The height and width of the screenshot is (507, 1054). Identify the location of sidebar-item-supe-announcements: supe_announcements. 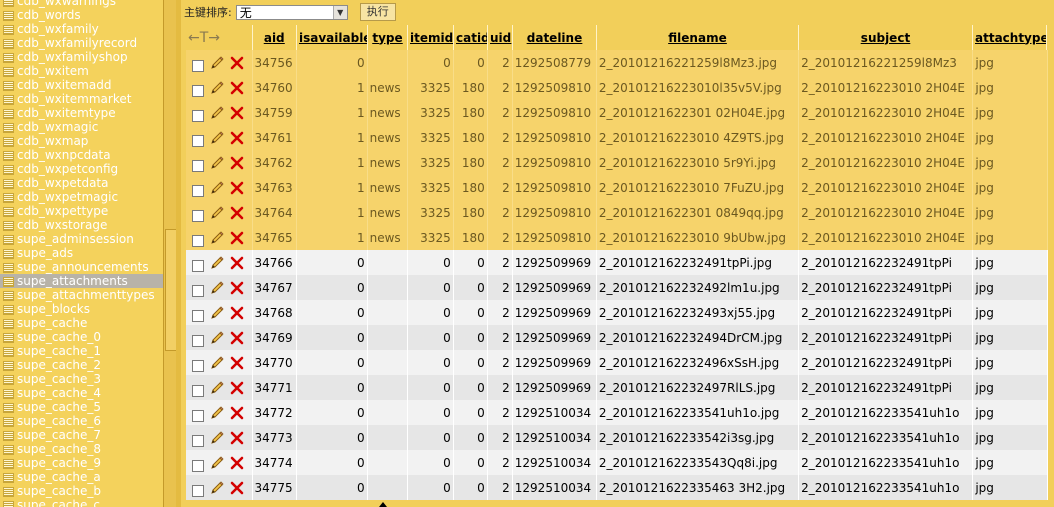
(81, 267).